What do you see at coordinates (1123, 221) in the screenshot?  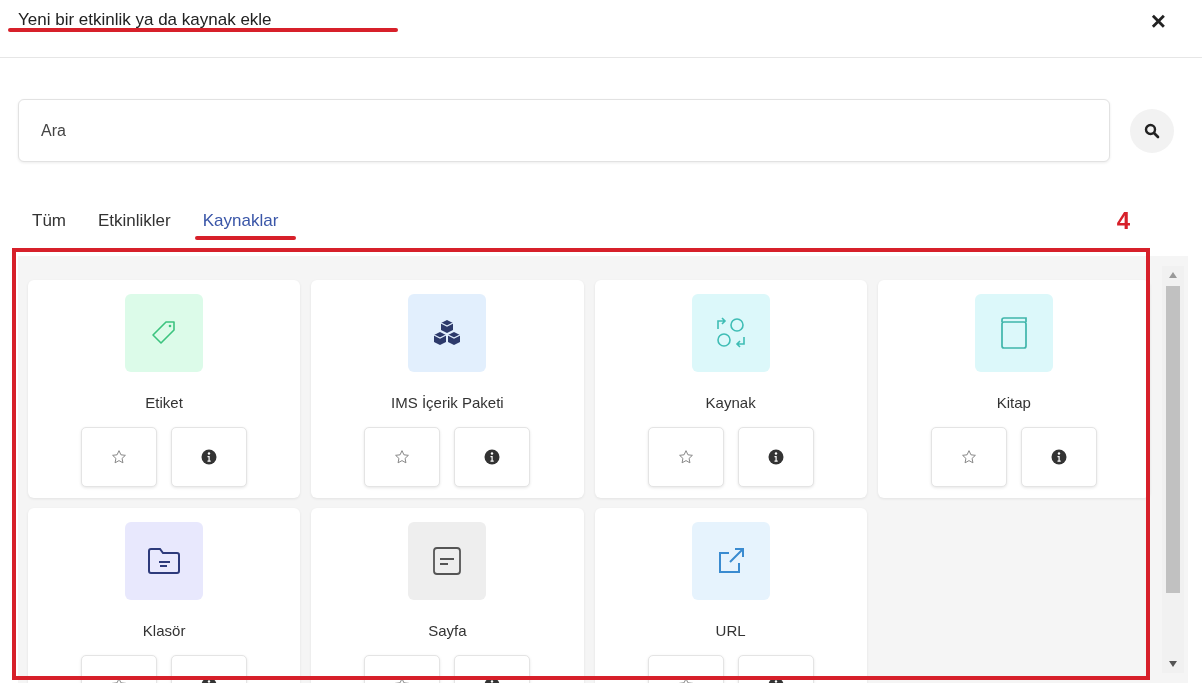 I see `annotation-number: 4` at bounding box center [1123, 221].